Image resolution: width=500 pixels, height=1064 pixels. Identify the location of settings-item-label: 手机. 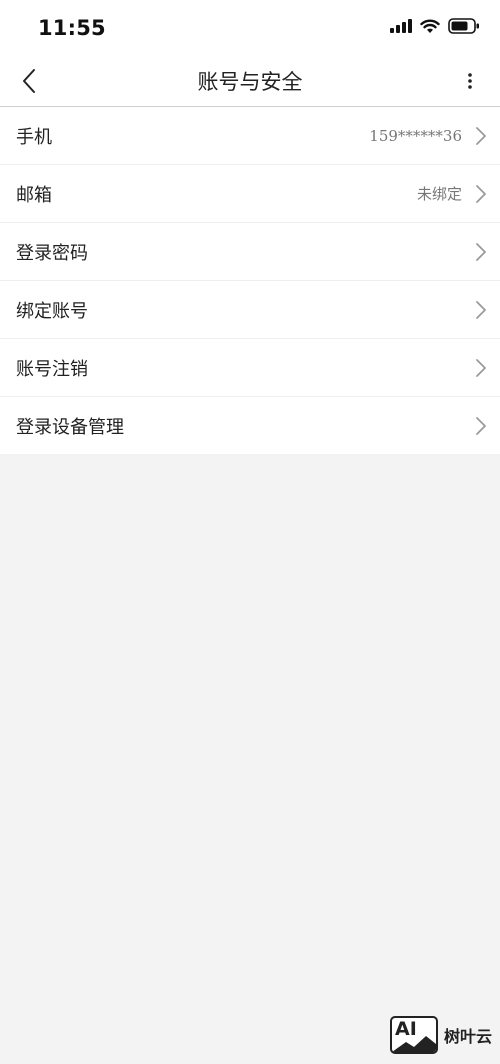
(34, 137).